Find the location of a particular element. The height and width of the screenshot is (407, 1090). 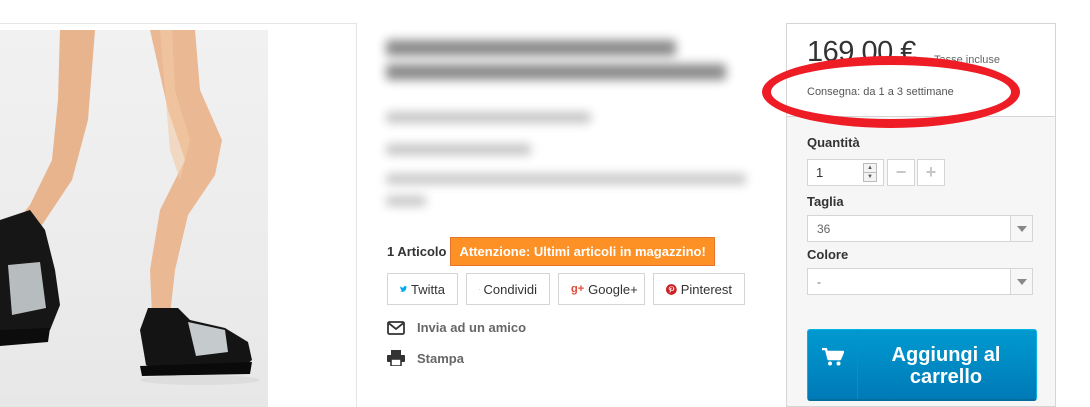

quantity-decrease-button: − is located at coordinates (901, 172).